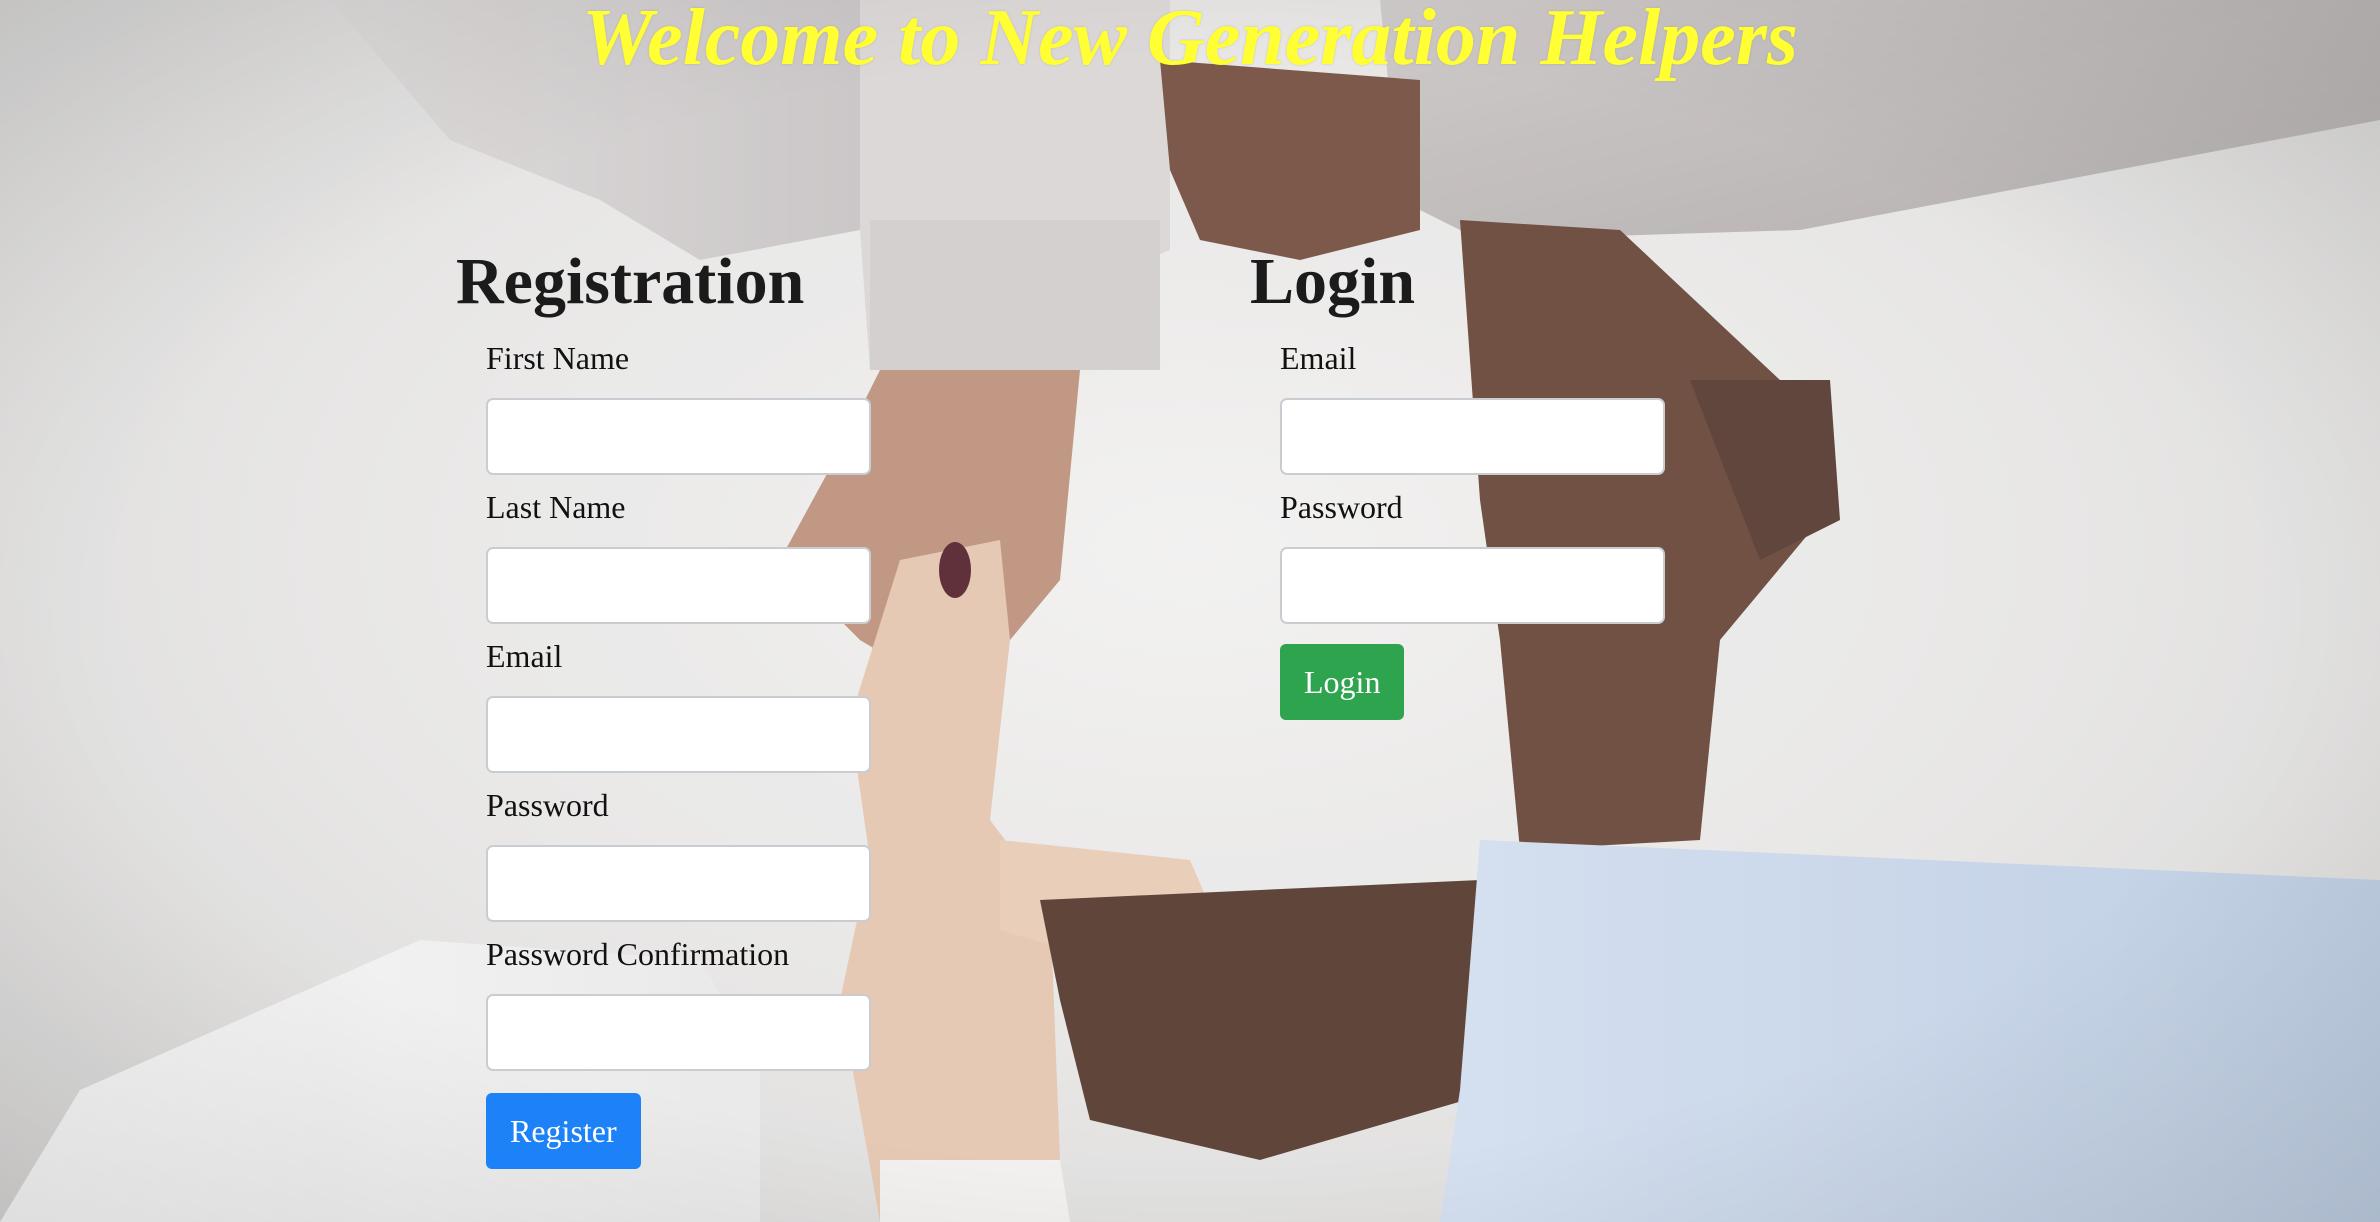 Image resolution: width=2380 pixels, height=1222 pixels. What do you see at coordinates (1457, 482) in the screenshot?
I see `login-form: Login Email Password Login` at bounding box center [1457, 482].